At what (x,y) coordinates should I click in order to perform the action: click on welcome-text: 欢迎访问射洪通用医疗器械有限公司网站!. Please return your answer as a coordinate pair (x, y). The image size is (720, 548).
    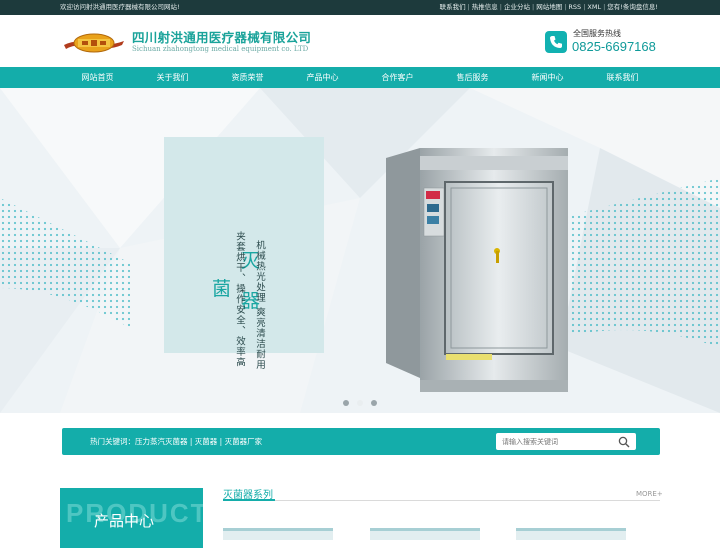
    Looking at the image, I should click on (120, 7).